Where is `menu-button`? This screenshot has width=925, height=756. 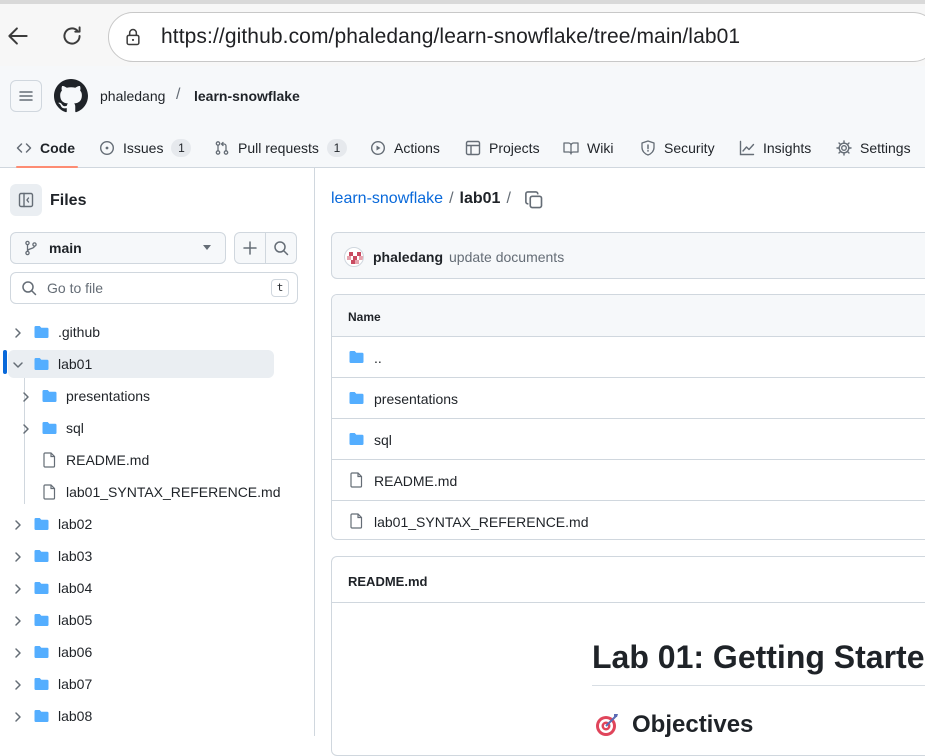 menu-button is located at coordinates (26, 96).